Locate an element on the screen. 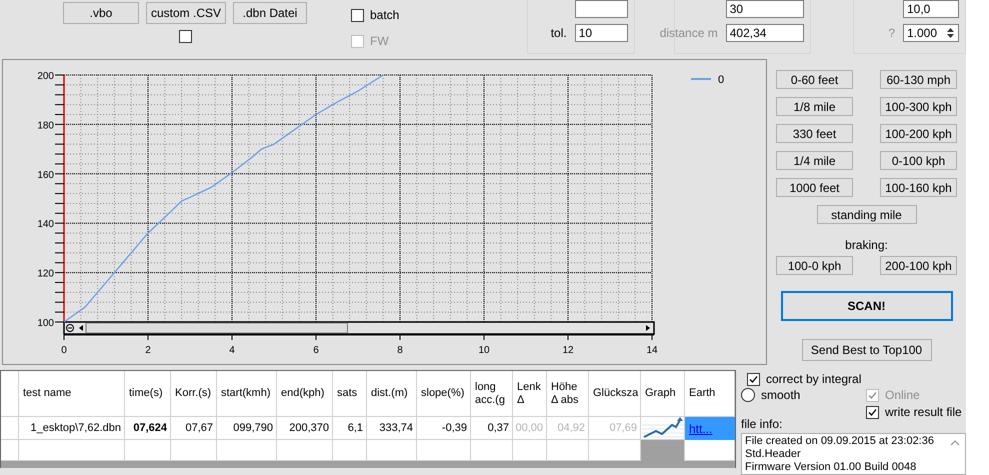  distance-label: distance m is located at coordinates (689, 33).